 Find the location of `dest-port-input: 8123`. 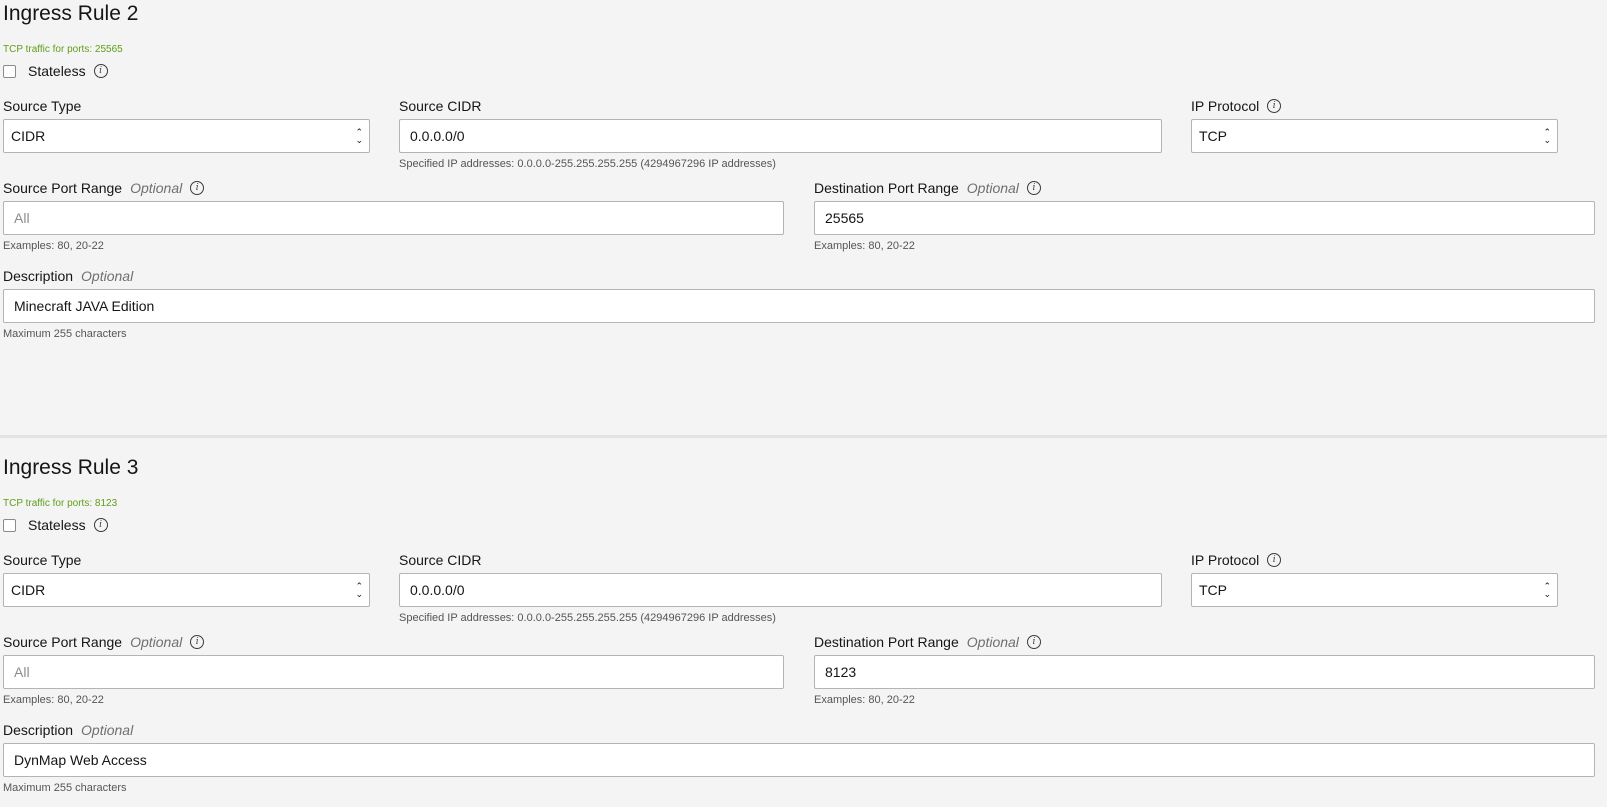

dest-port-input: 8123 is located at coordinates (1204, 672).